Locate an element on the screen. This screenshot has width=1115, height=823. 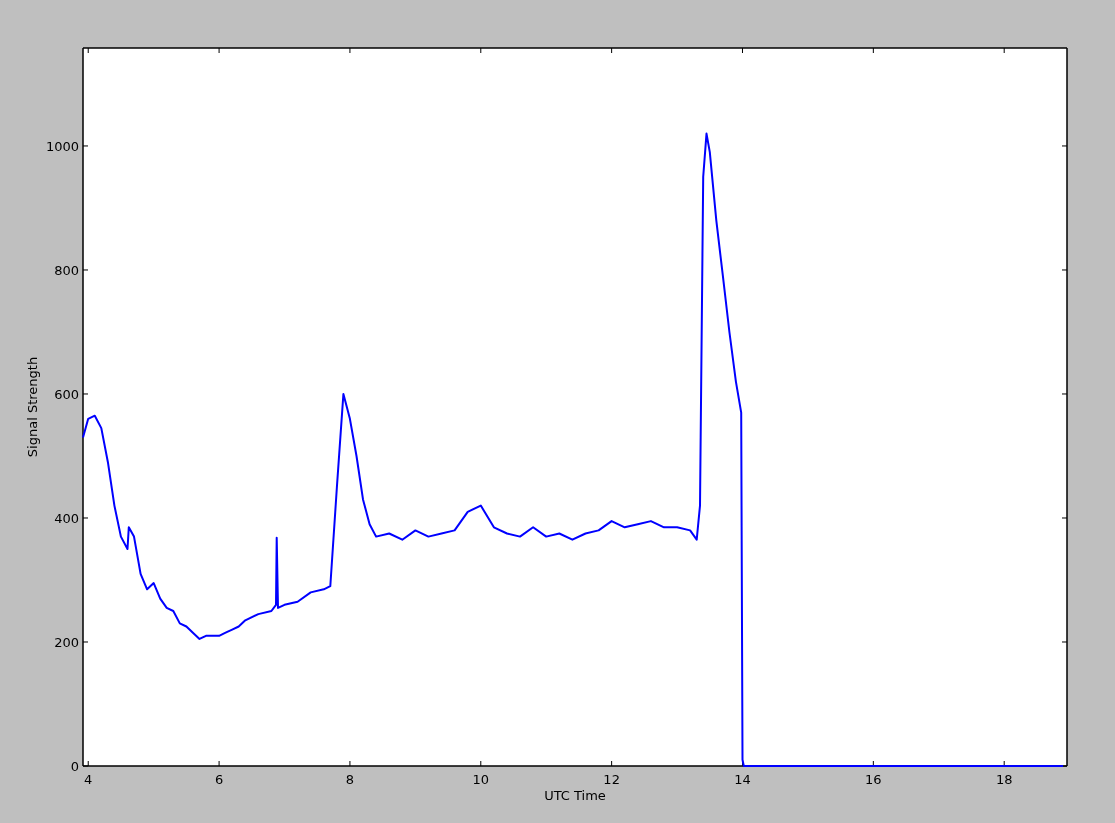
tick-label: 400 is located at coordinates (66, 518).